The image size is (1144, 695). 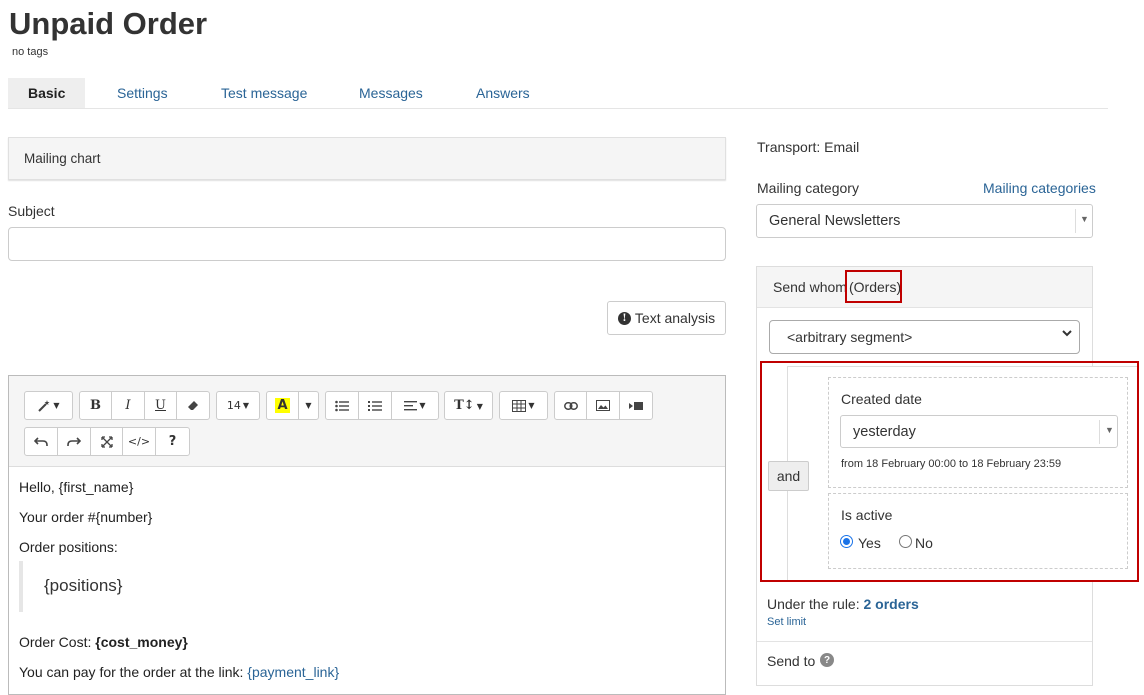 I want to click on font-size-button: 14 ▼, so click(x=238, y=405).